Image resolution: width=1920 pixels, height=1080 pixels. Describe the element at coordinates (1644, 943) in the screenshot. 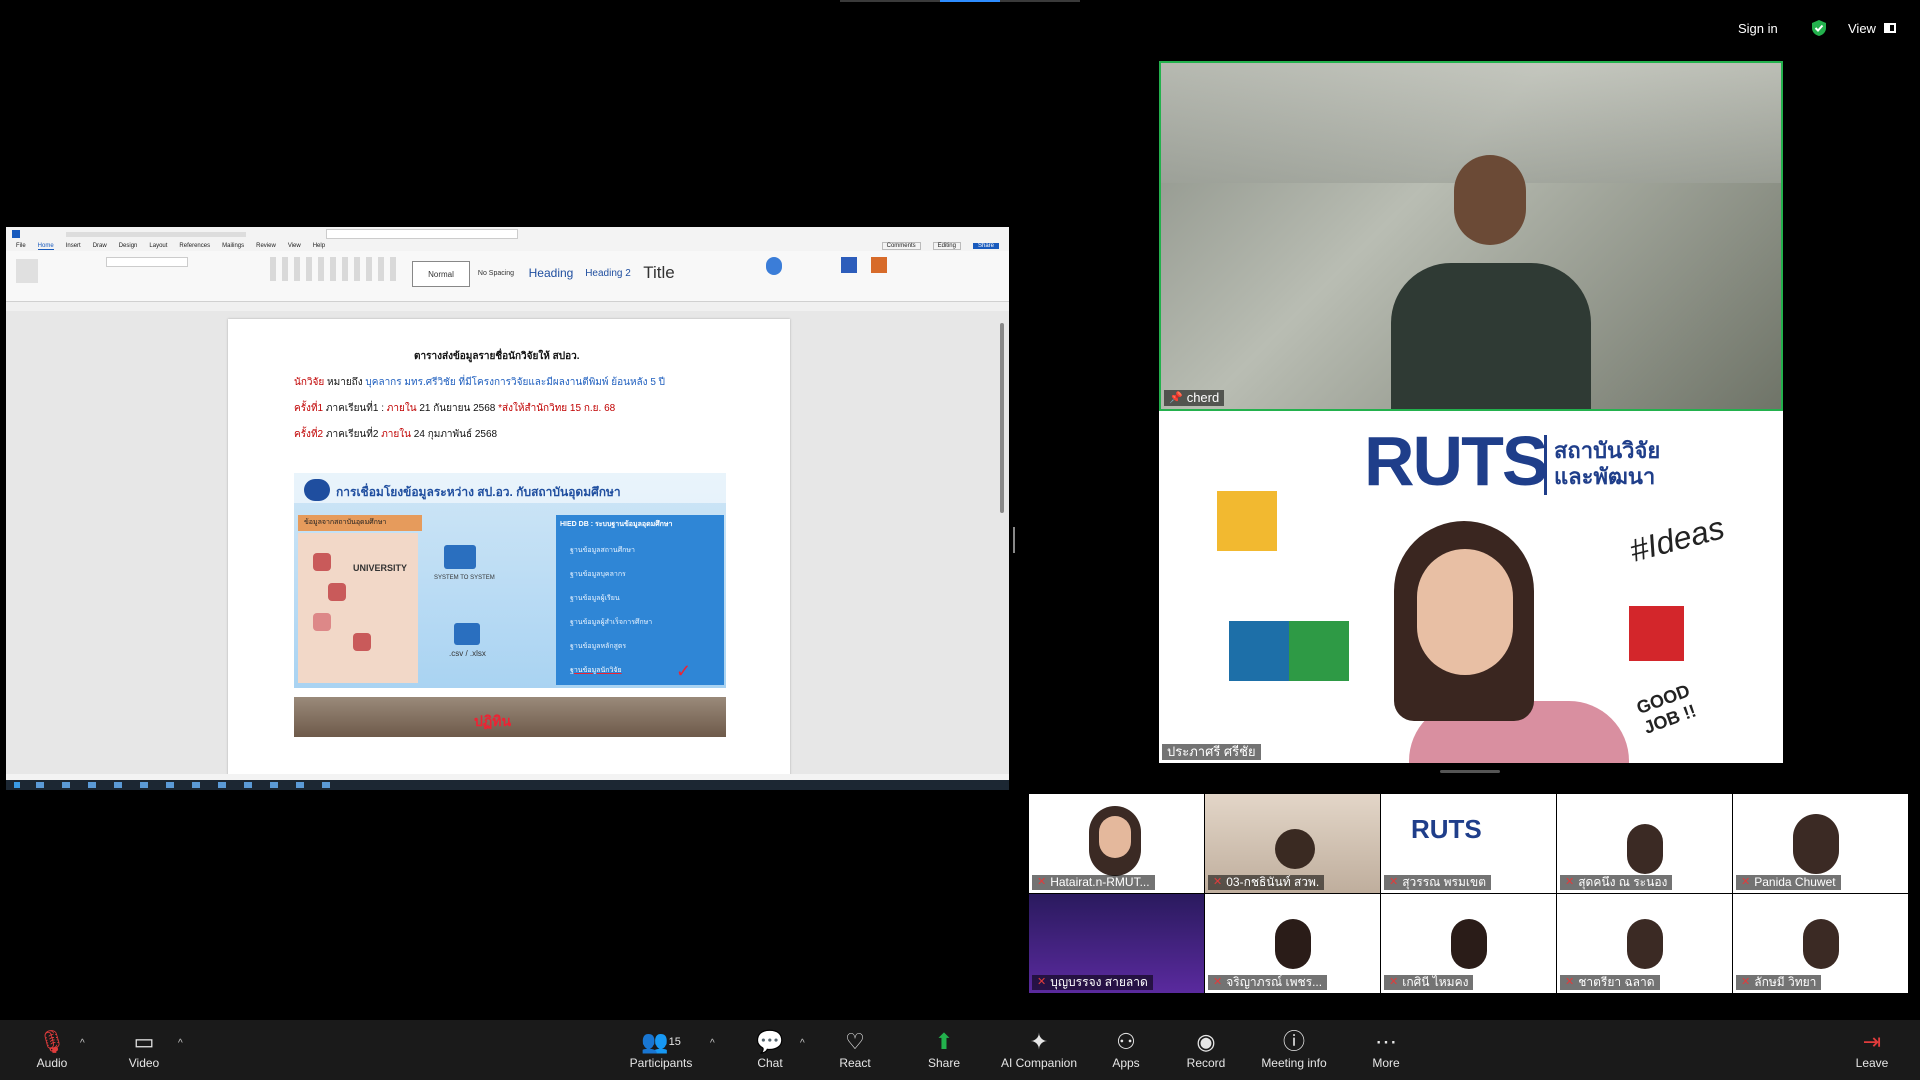

I see `gallery-tile: ✕ ชาตรียา ฉลาด` at that location.